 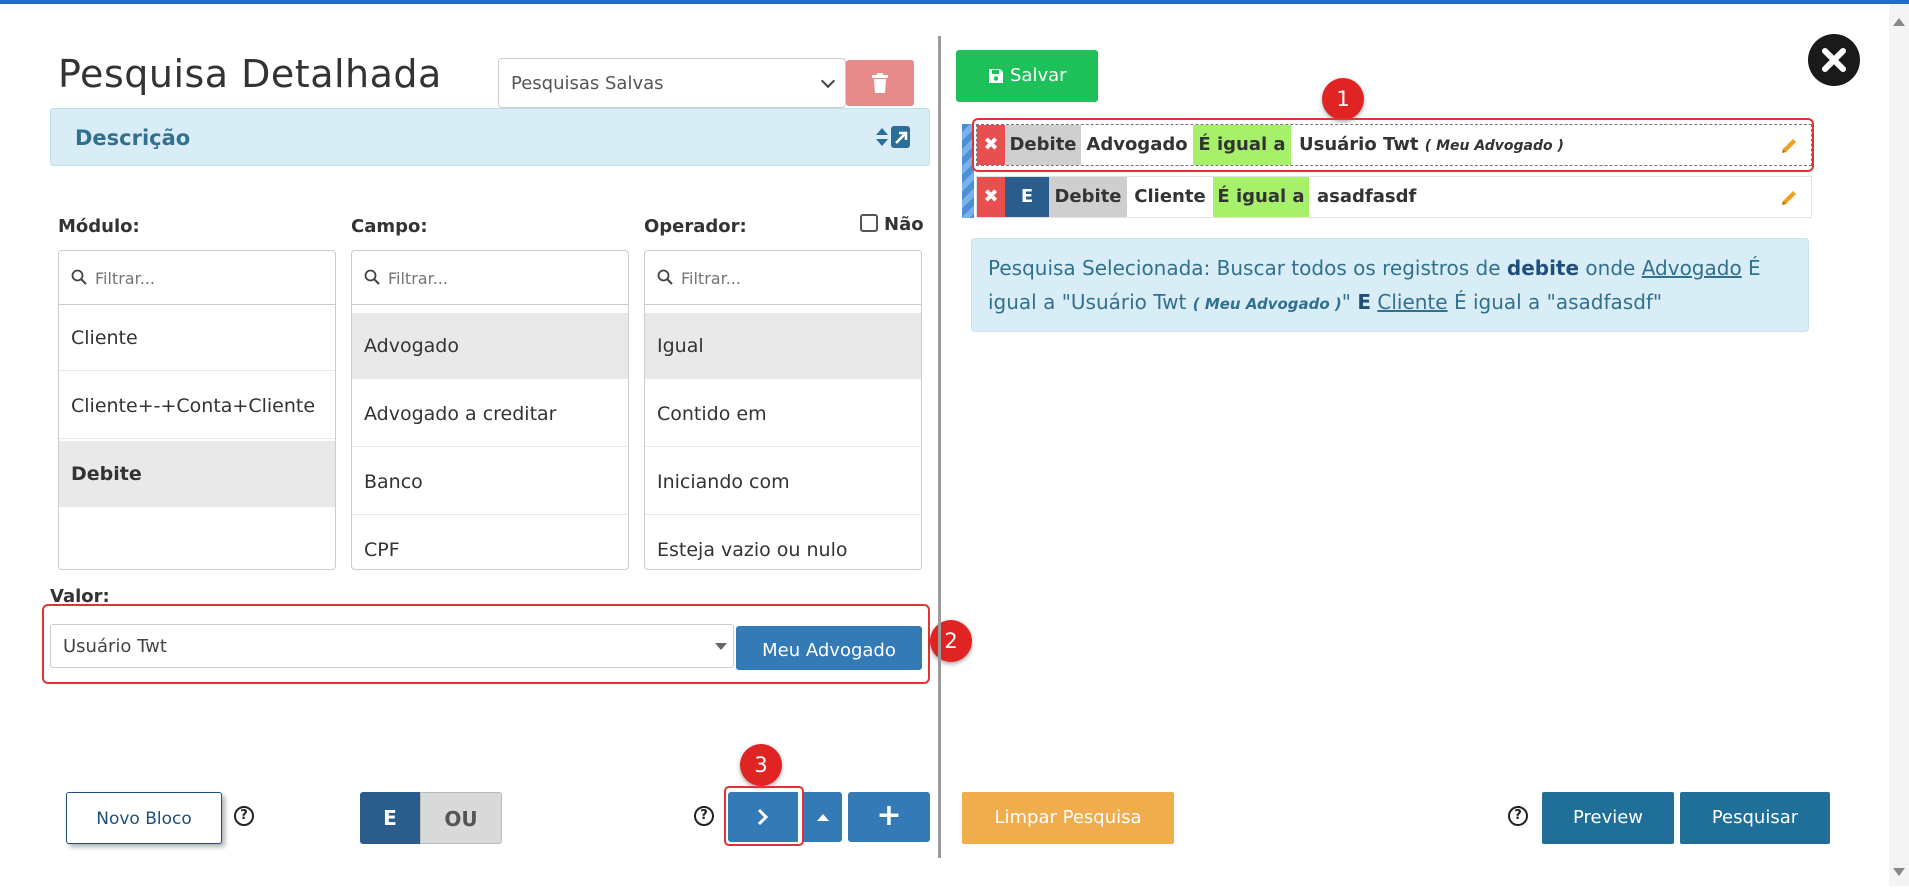 What do you see at coordinates (250, 74) in the screenshot?
I see `page-title: Pesquisa Detalhada` at bounding box center [250, 74].